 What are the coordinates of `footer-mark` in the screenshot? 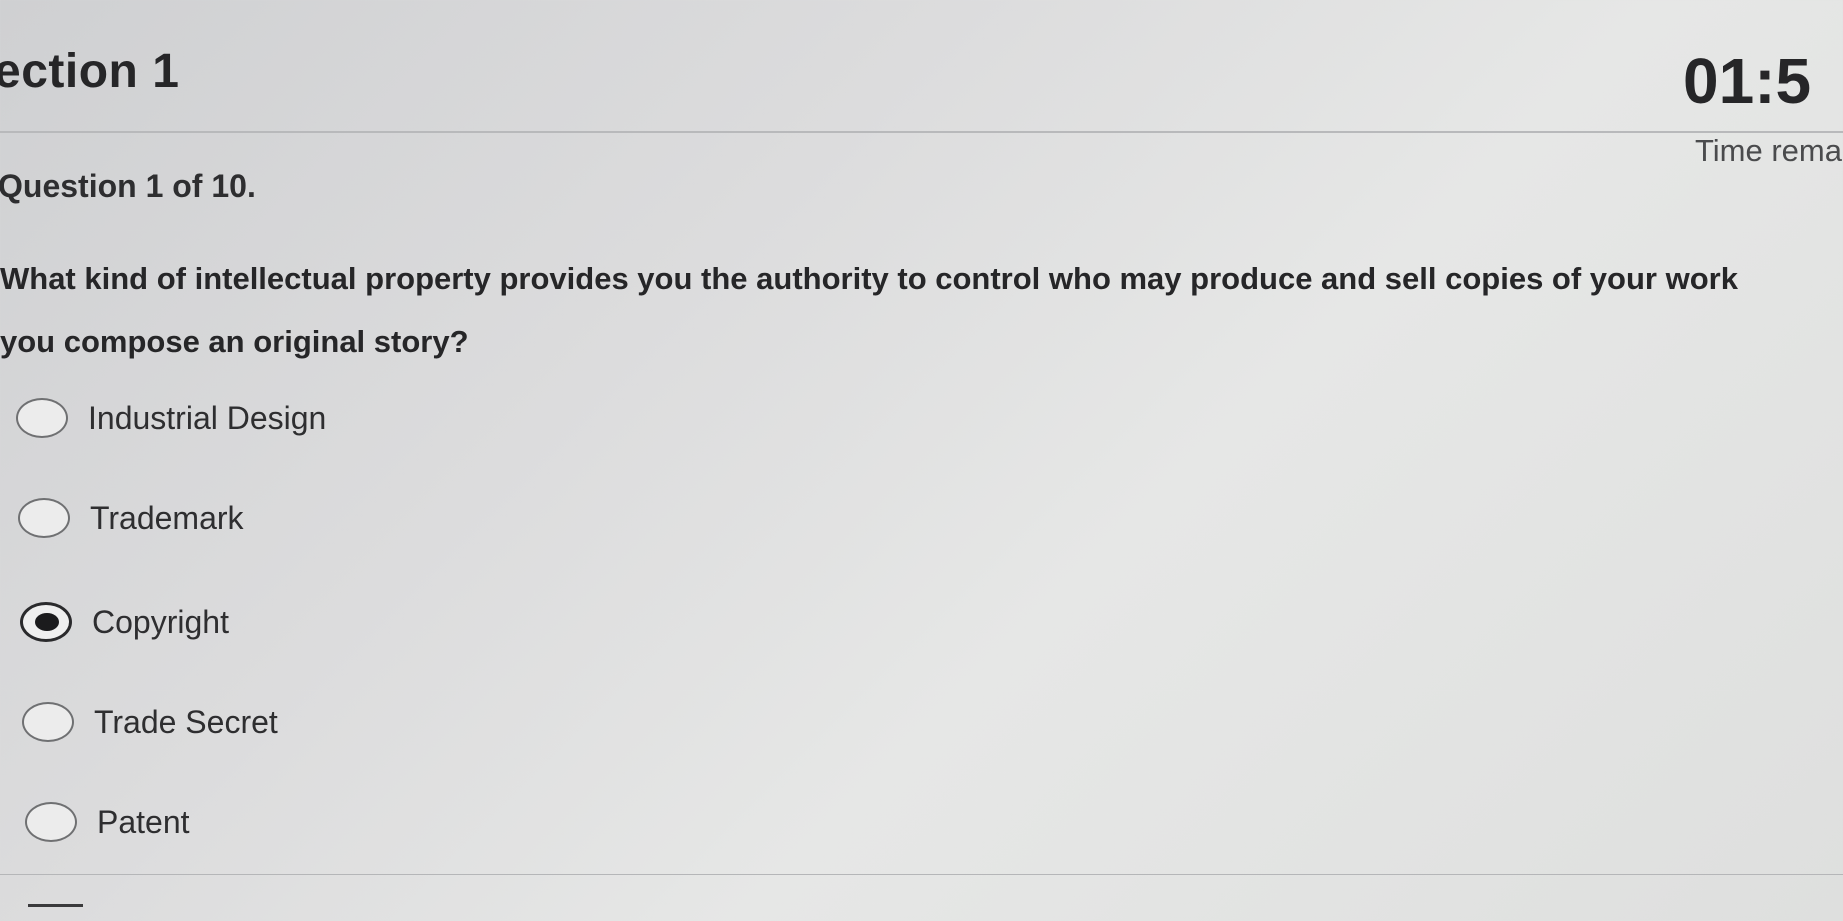 It's located at (55, 905).